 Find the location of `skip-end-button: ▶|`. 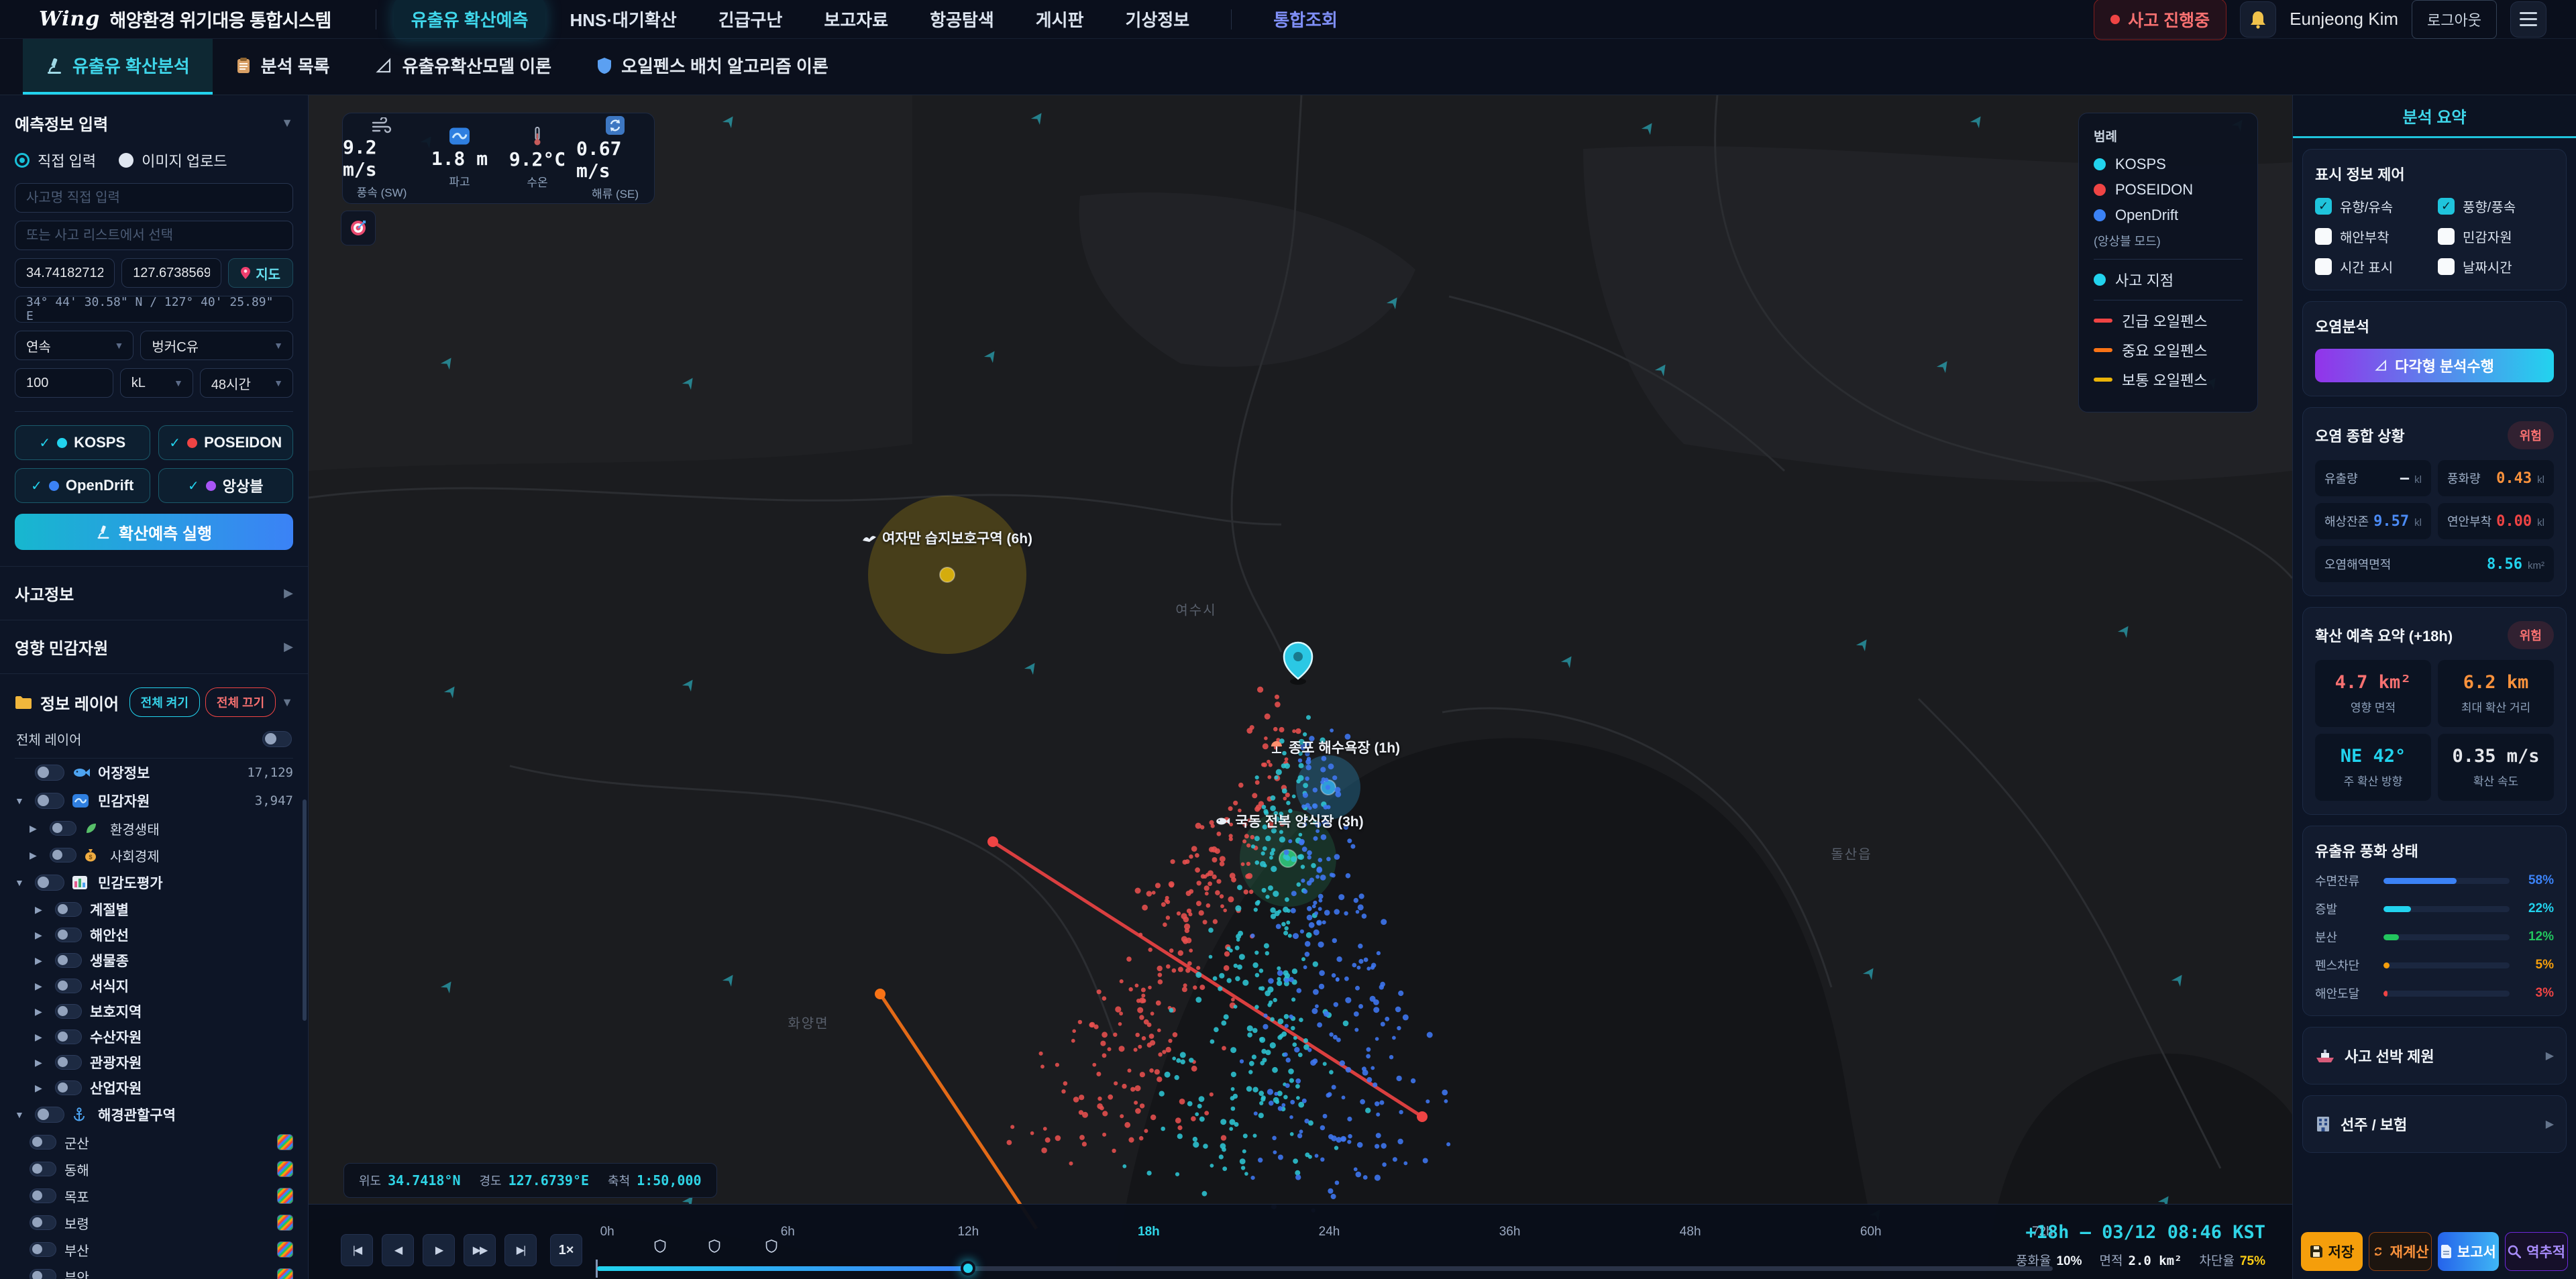

skip-end-button: ▶| is located at coordinates (520, 1250).